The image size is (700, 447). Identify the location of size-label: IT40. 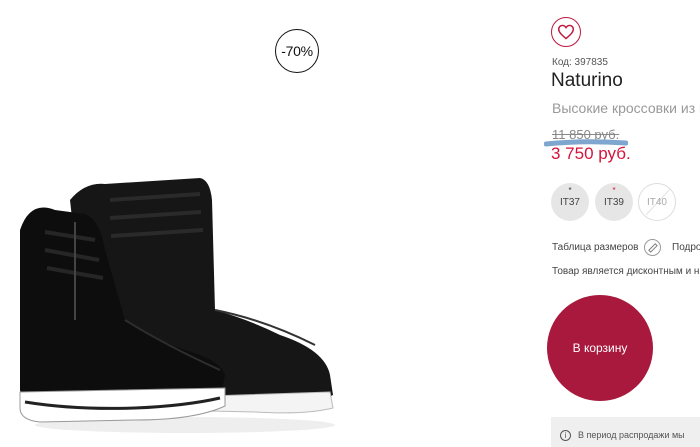
(656, 202).